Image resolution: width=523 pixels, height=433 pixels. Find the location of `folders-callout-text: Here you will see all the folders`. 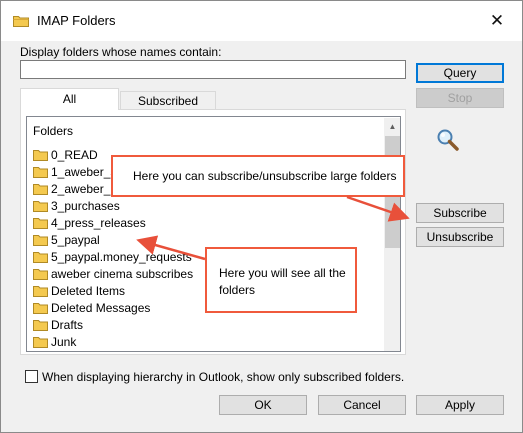

folders-callout-text: Here you will see all the folders is located at coordinates (282, 281).